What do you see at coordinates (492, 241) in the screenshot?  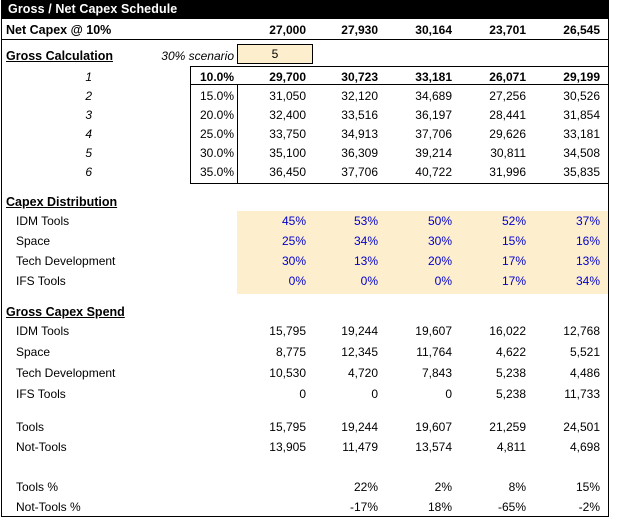 I see `capex-dist-cell-1-3: 15%` at bounding box center [492, 241].